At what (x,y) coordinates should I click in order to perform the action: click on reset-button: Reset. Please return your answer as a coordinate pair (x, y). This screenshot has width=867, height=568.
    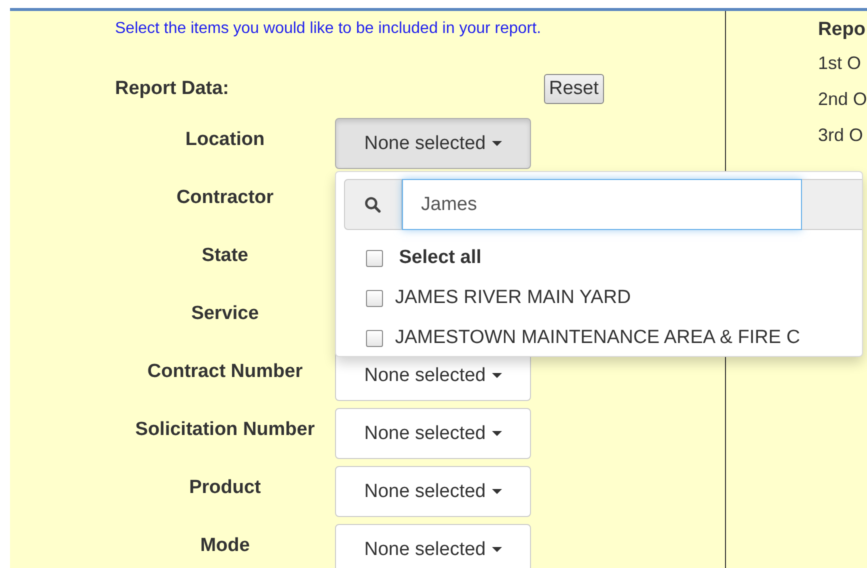
    Looking at the image, I should click on (574, 89).